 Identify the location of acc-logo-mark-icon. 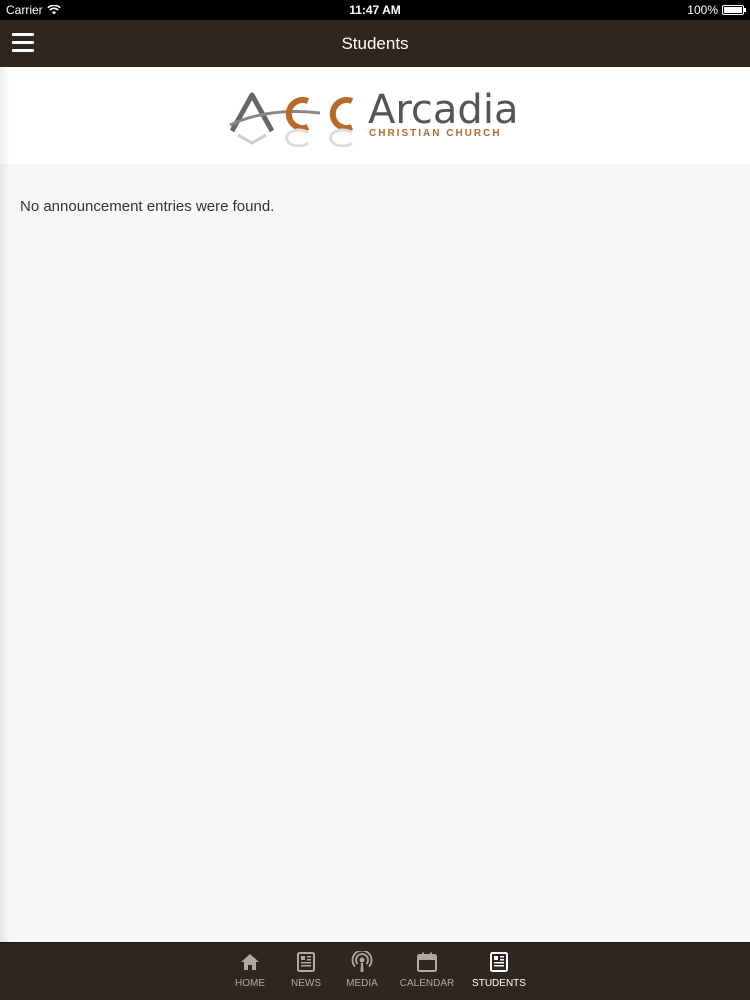
(291, 119).